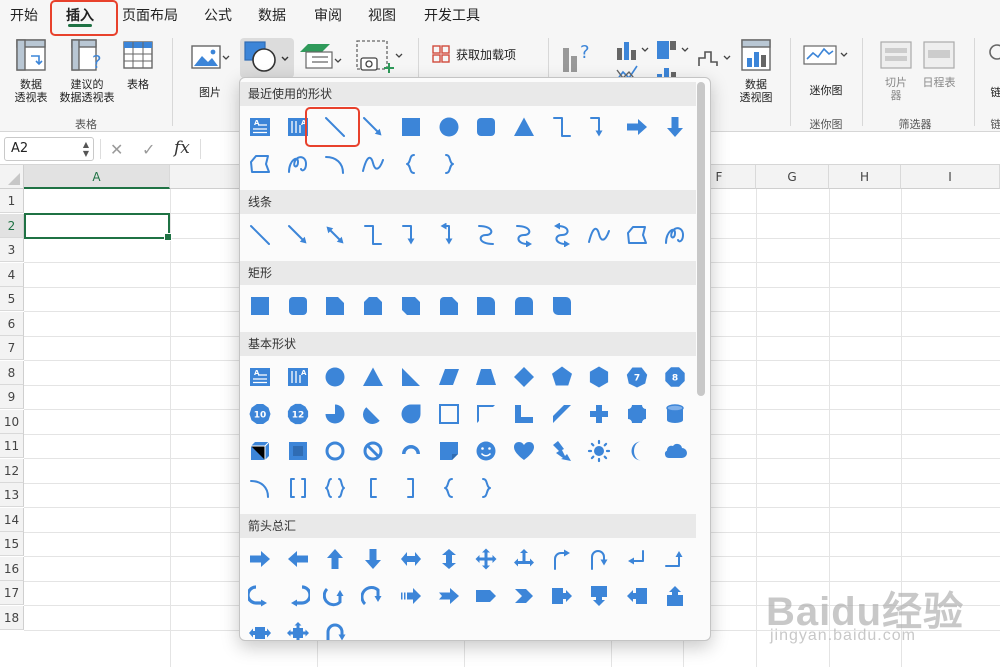 This screenshot has height=667, width=1000. What do you see at coordinates (49, 149) in the screenshot?
I see `name-box: A2 ▲ ▼` at bounding box center [49, 149].